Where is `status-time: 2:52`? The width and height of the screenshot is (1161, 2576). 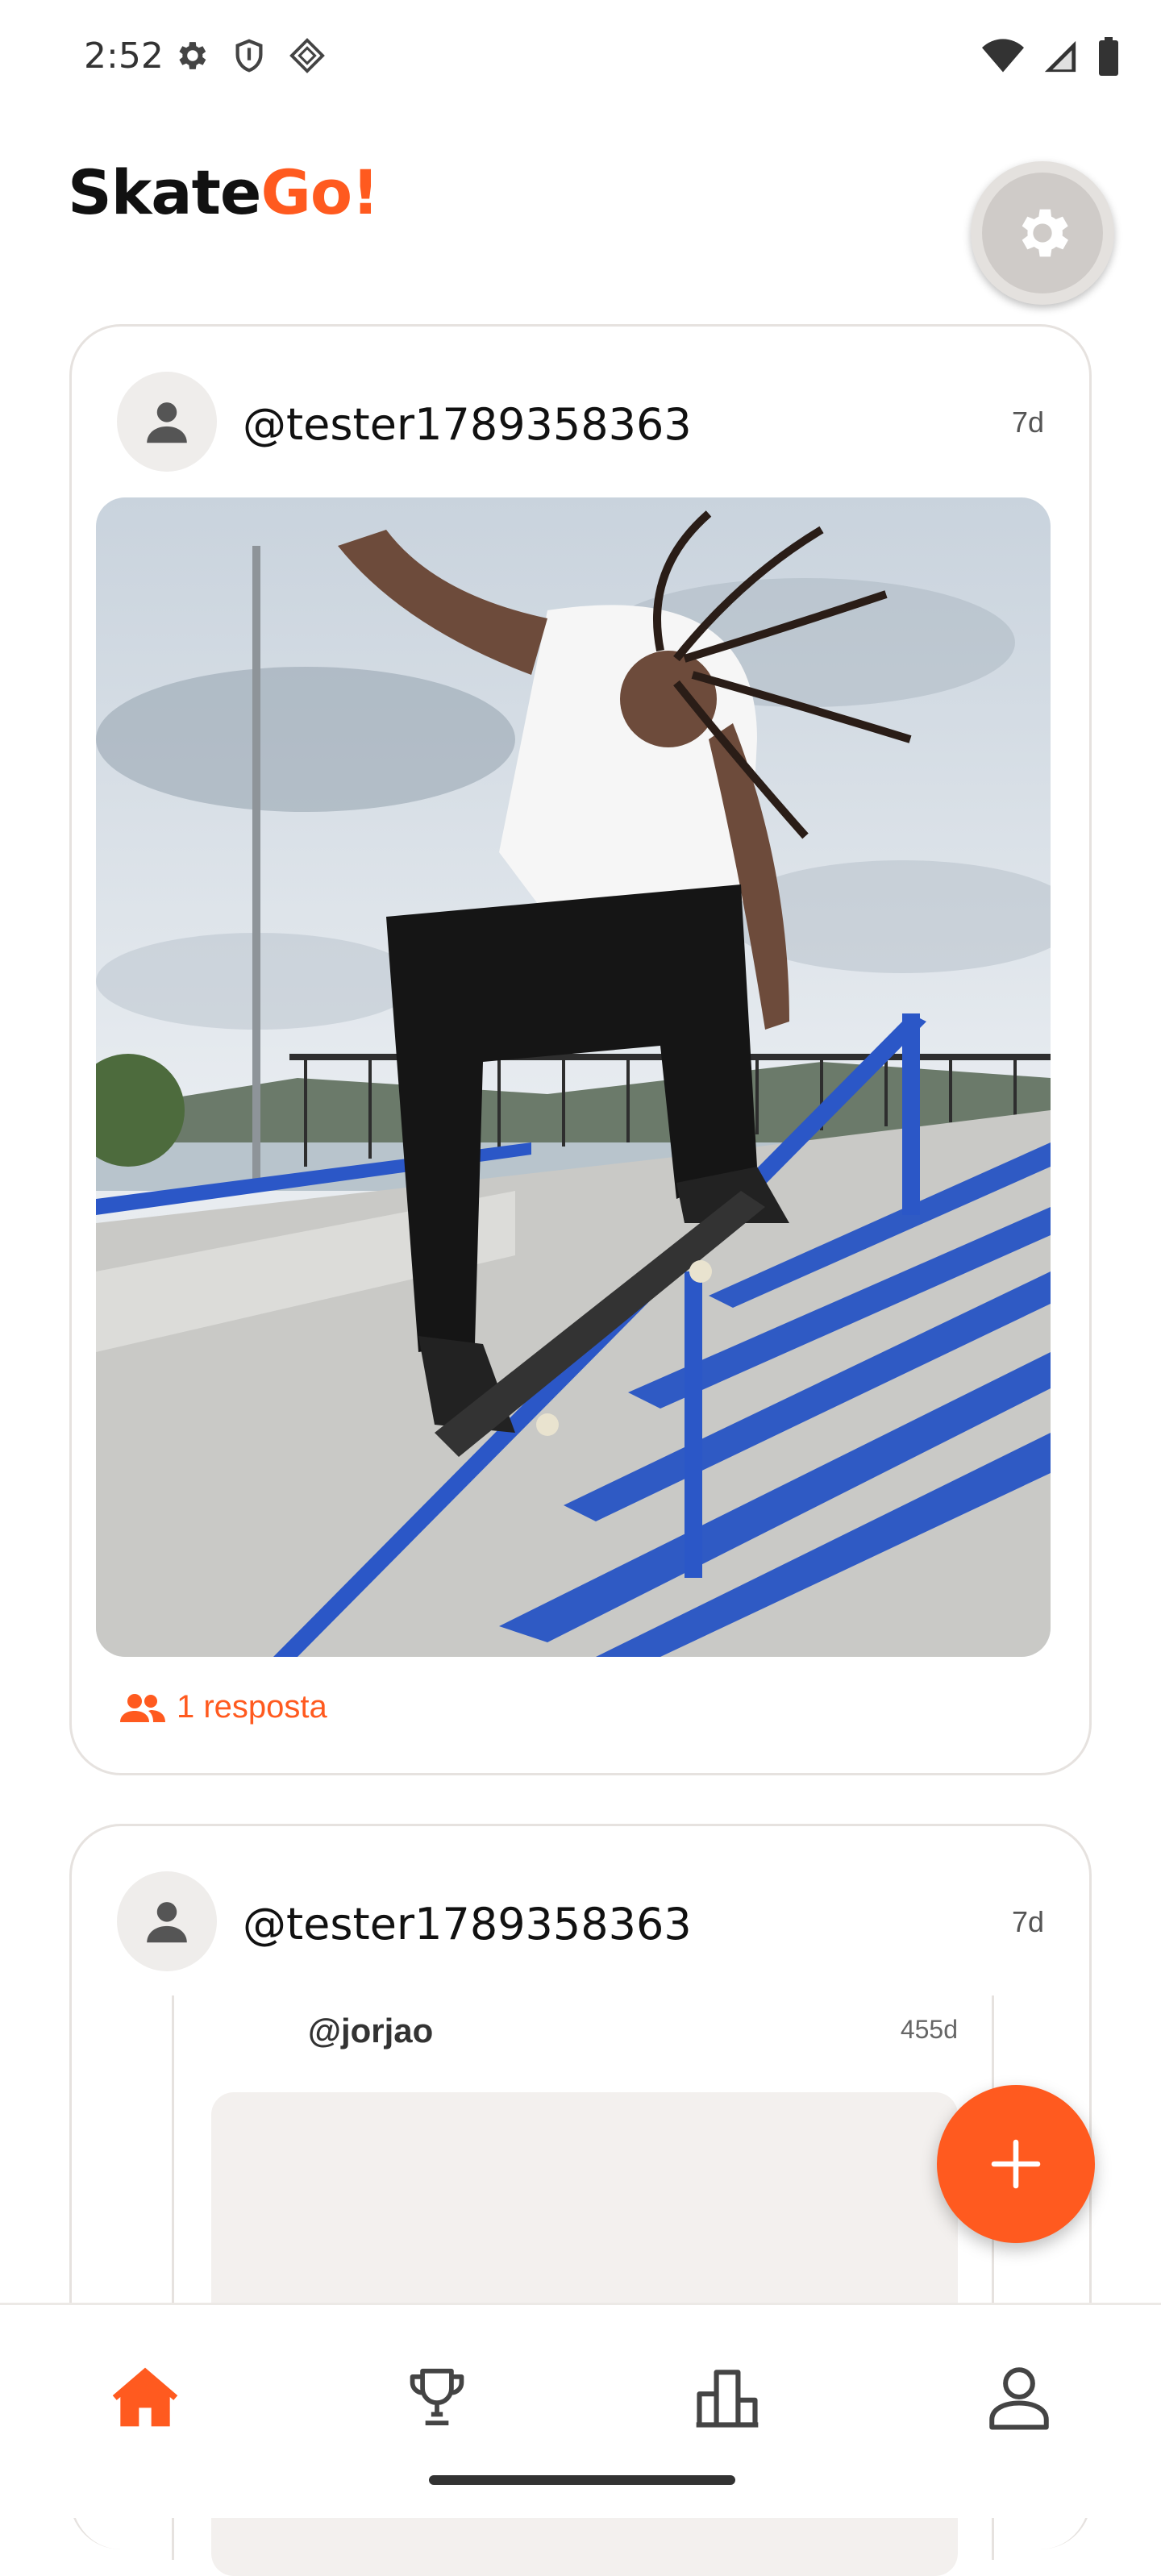 status-time: 2:52 is located at coordinates (124, 56).